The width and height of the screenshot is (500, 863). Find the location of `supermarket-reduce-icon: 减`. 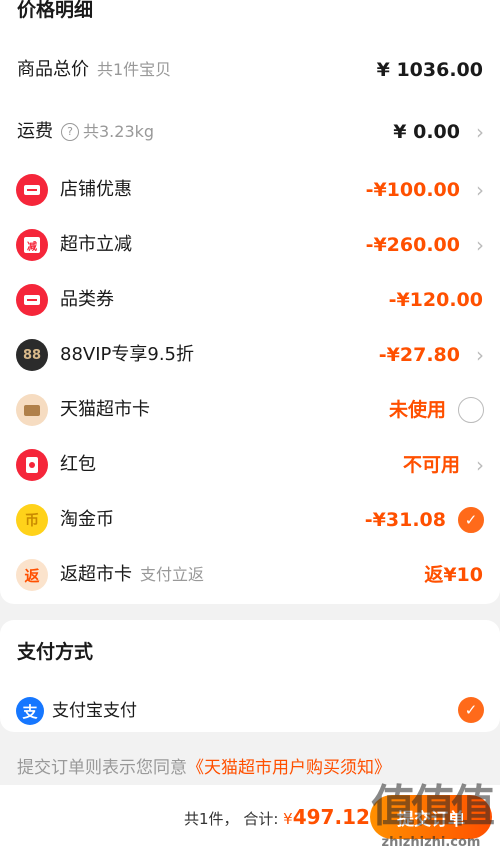

supermarket-reduce-icon: 减 is located at coordinates (32, 245).